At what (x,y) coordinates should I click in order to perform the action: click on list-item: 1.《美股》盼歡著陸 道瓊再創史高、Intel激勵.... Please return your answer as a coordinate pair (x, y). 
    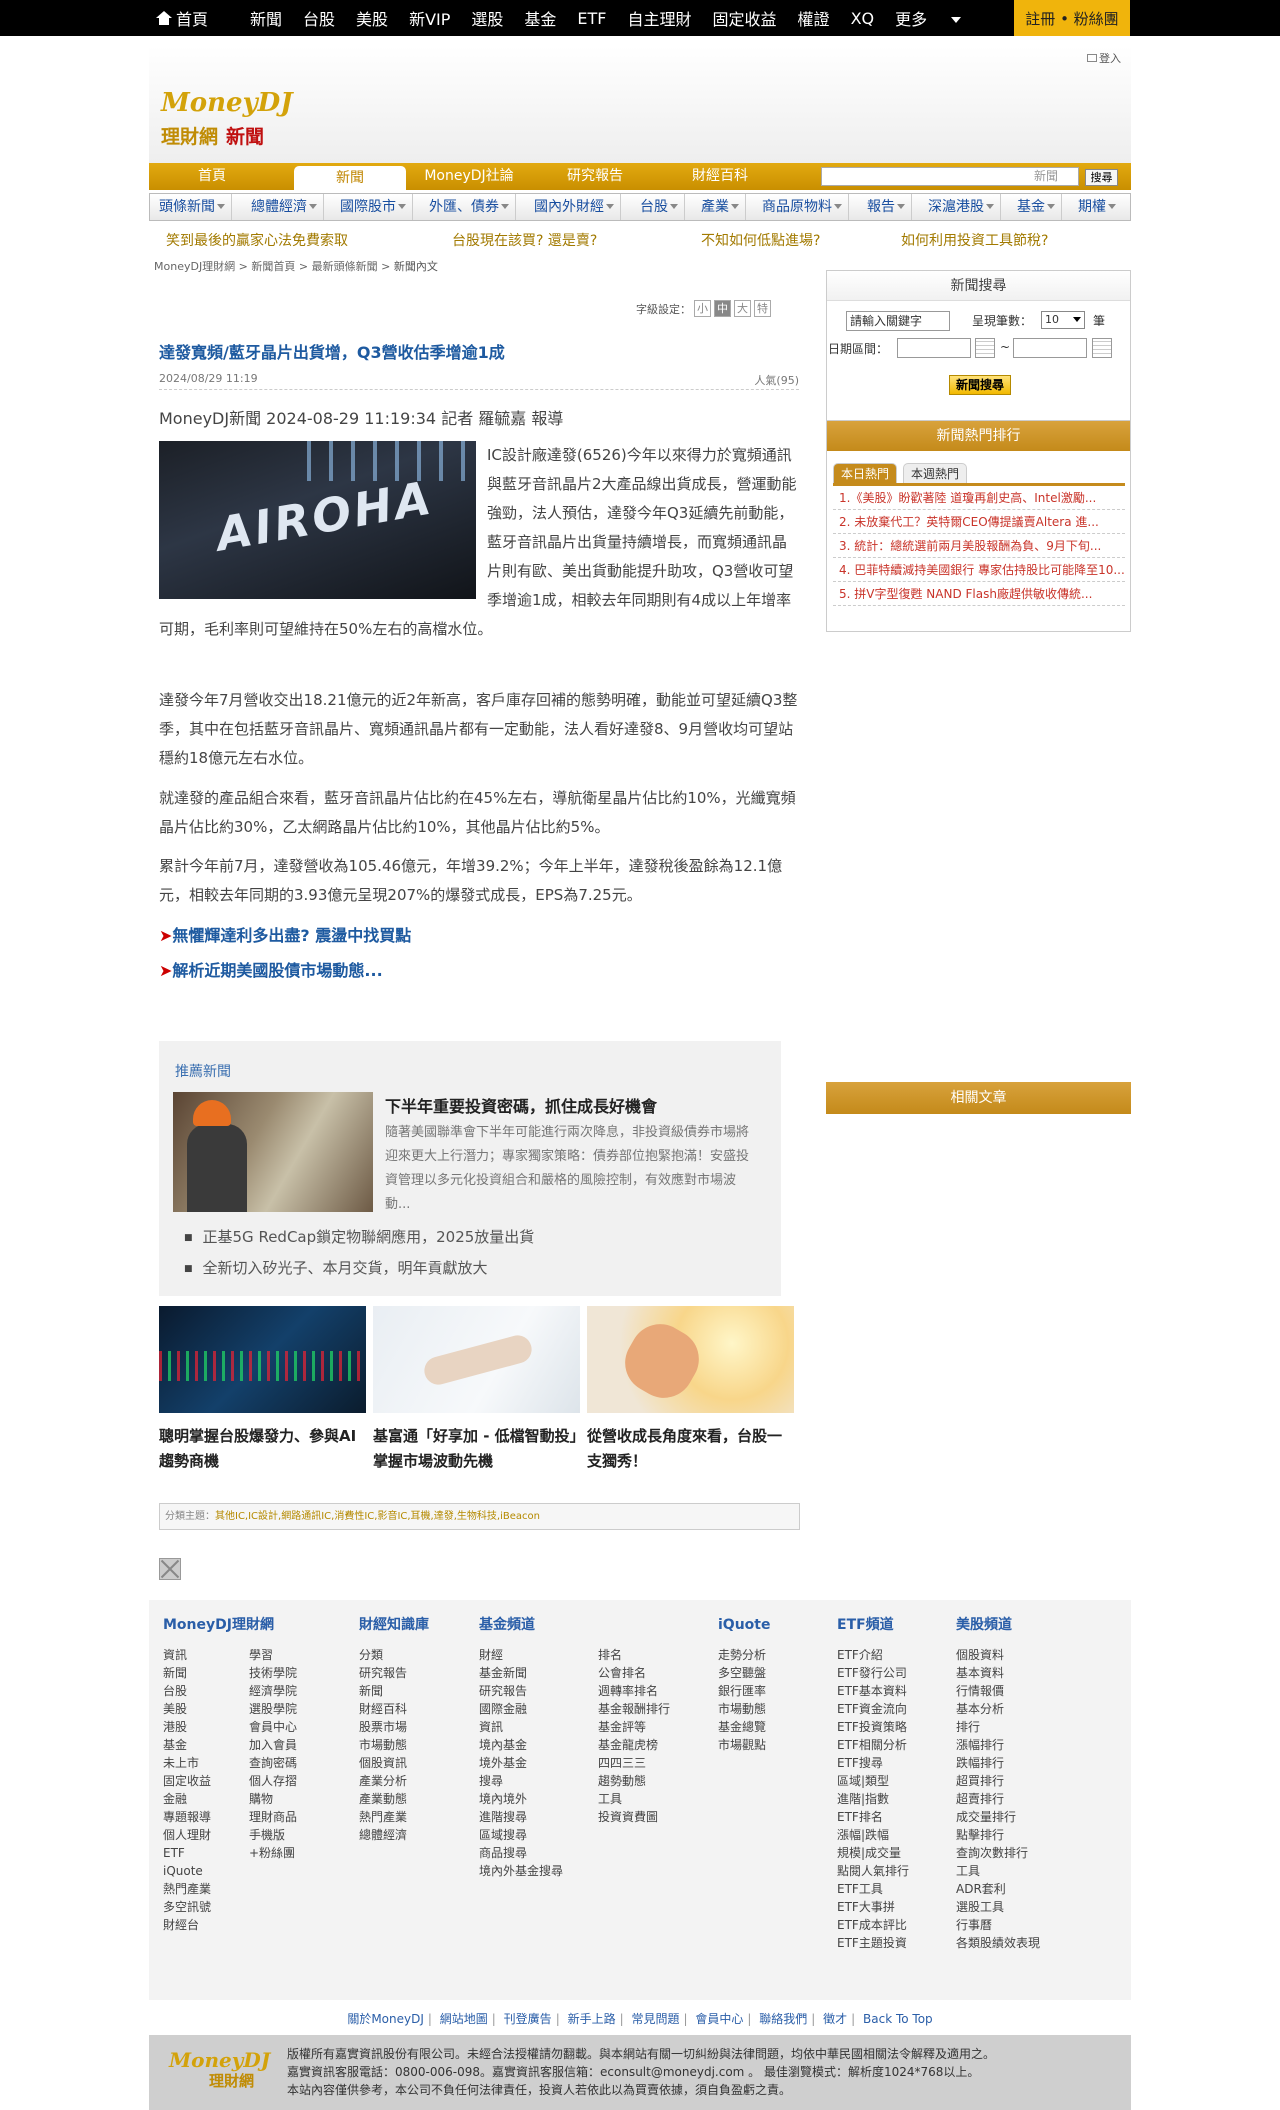
    Looking at the image, I should click on (979, 498).